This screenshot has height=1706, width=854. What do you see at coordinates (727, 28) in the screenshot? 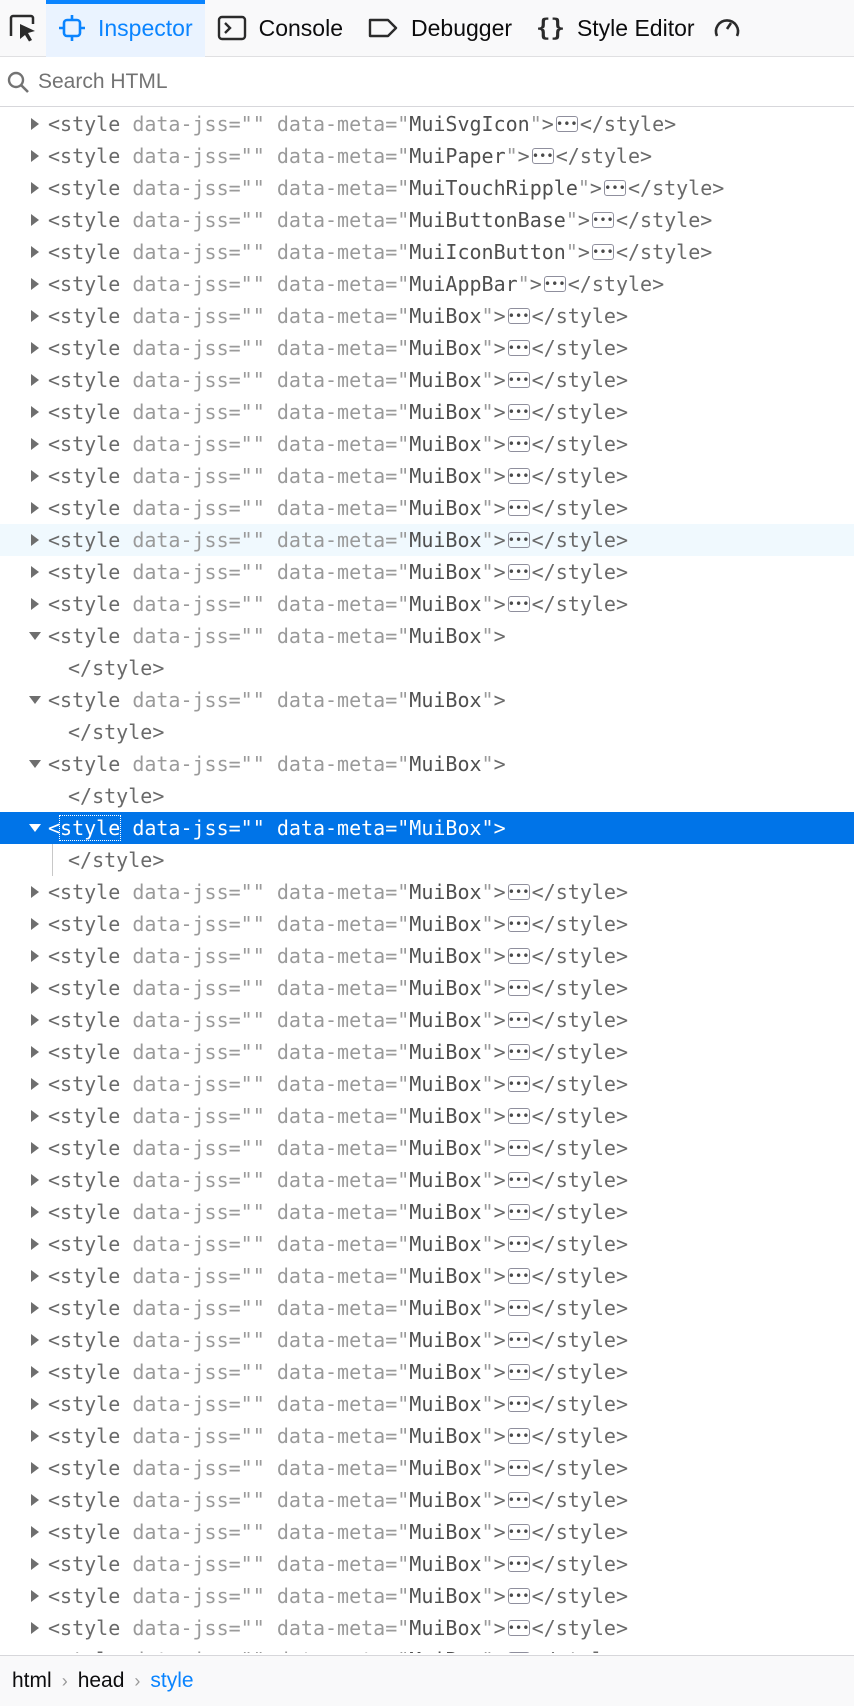
I see `tab-performance` at bounding box center [727, 28].